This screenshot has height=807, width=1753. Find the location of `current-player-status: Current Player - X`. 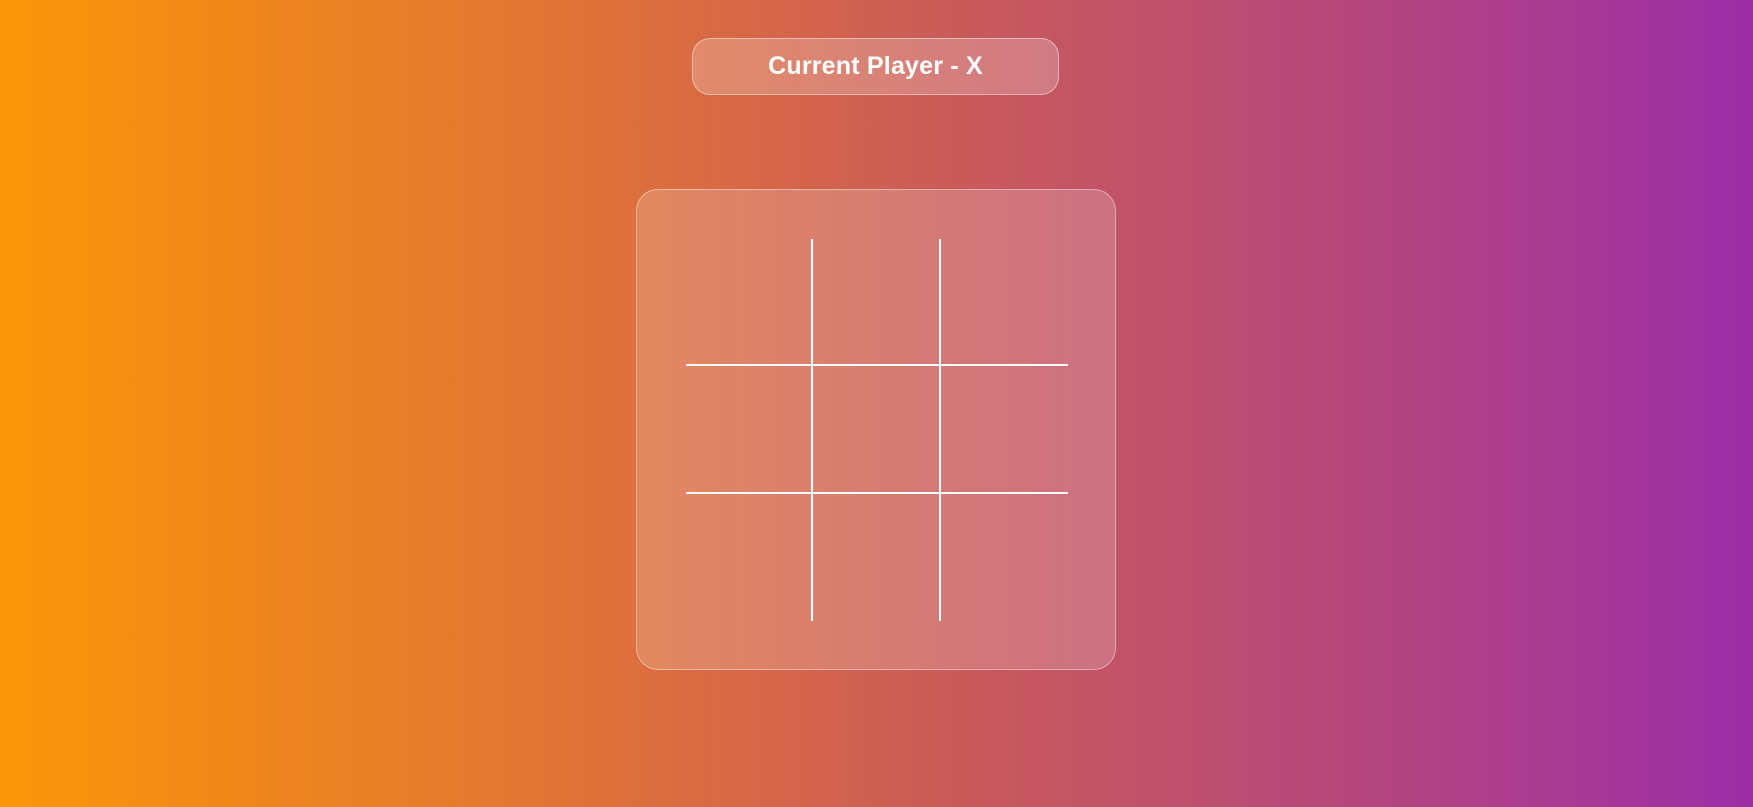

current-player-status: Current Player - X is located at coordinates (875, 66).